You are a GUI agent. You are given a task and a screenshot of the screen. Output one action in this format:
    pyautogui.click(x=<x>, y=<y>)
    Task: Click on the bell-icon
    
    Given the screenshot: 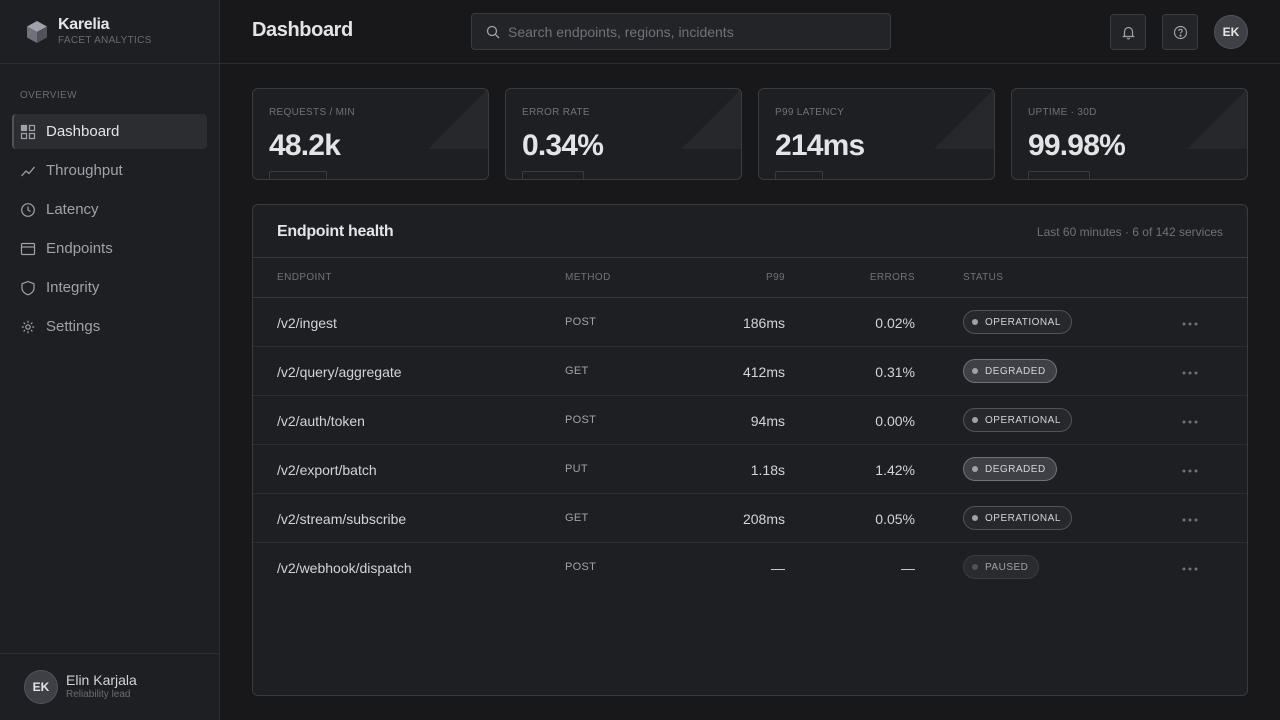 What is the action you would take?
    pyautogui.click(x=1128, y=33)
    